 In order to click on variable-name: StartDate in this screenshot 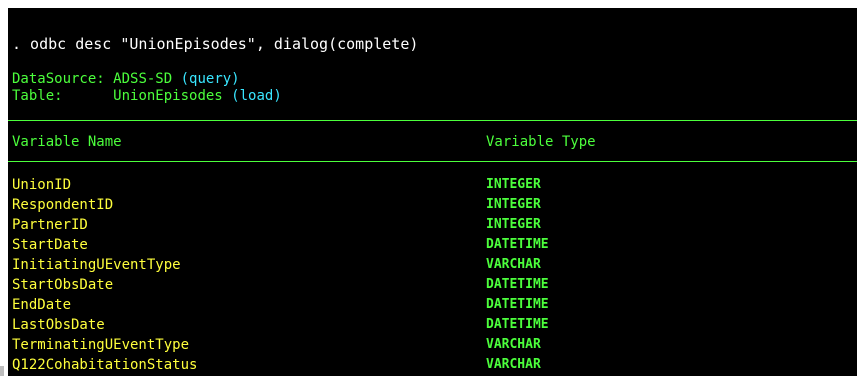, I will do `click(50, 245)`.